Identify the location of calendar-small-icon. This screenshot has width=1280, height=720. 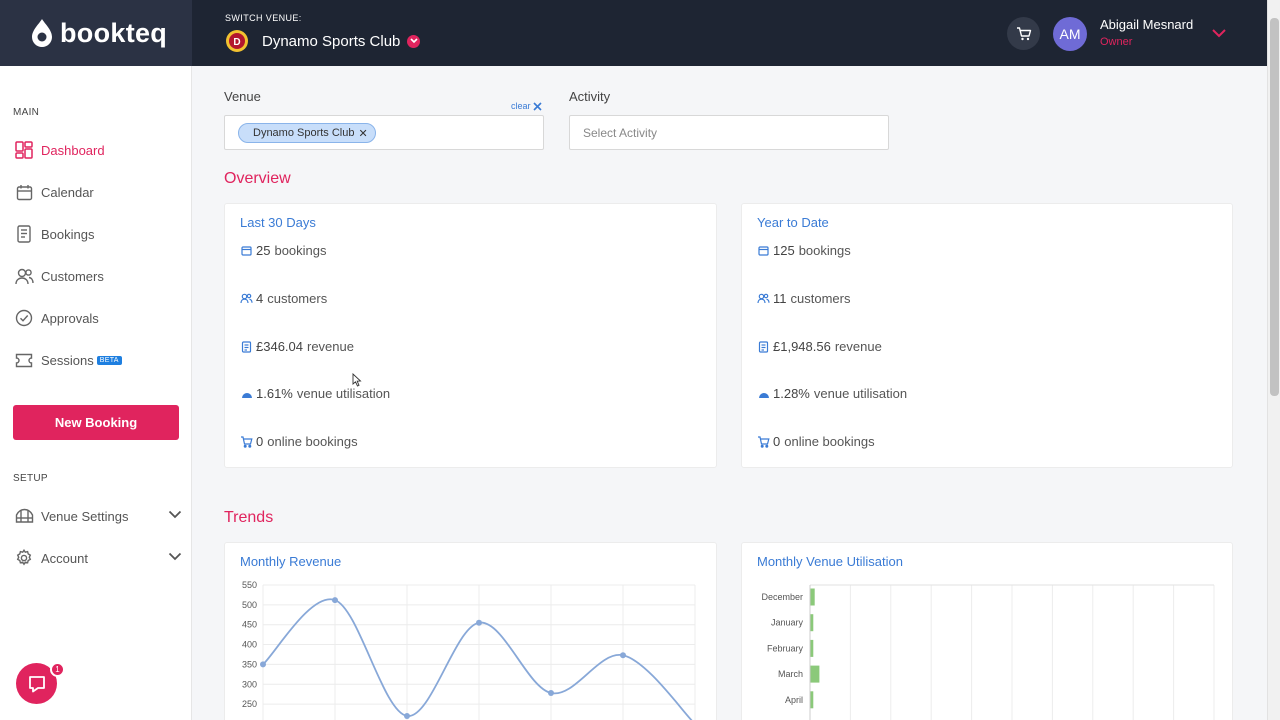
(763, 250).